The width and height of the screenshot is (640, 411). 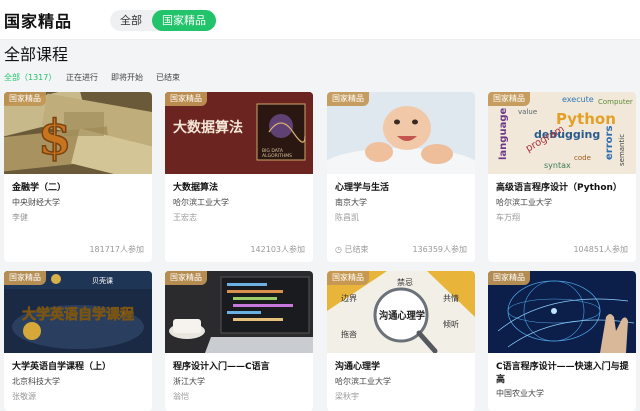 What do you see at coordinates (79, 367) in the screenshot?
I see `course-title: 大学英语自学课程（上）` at bounding box center [79, 367].